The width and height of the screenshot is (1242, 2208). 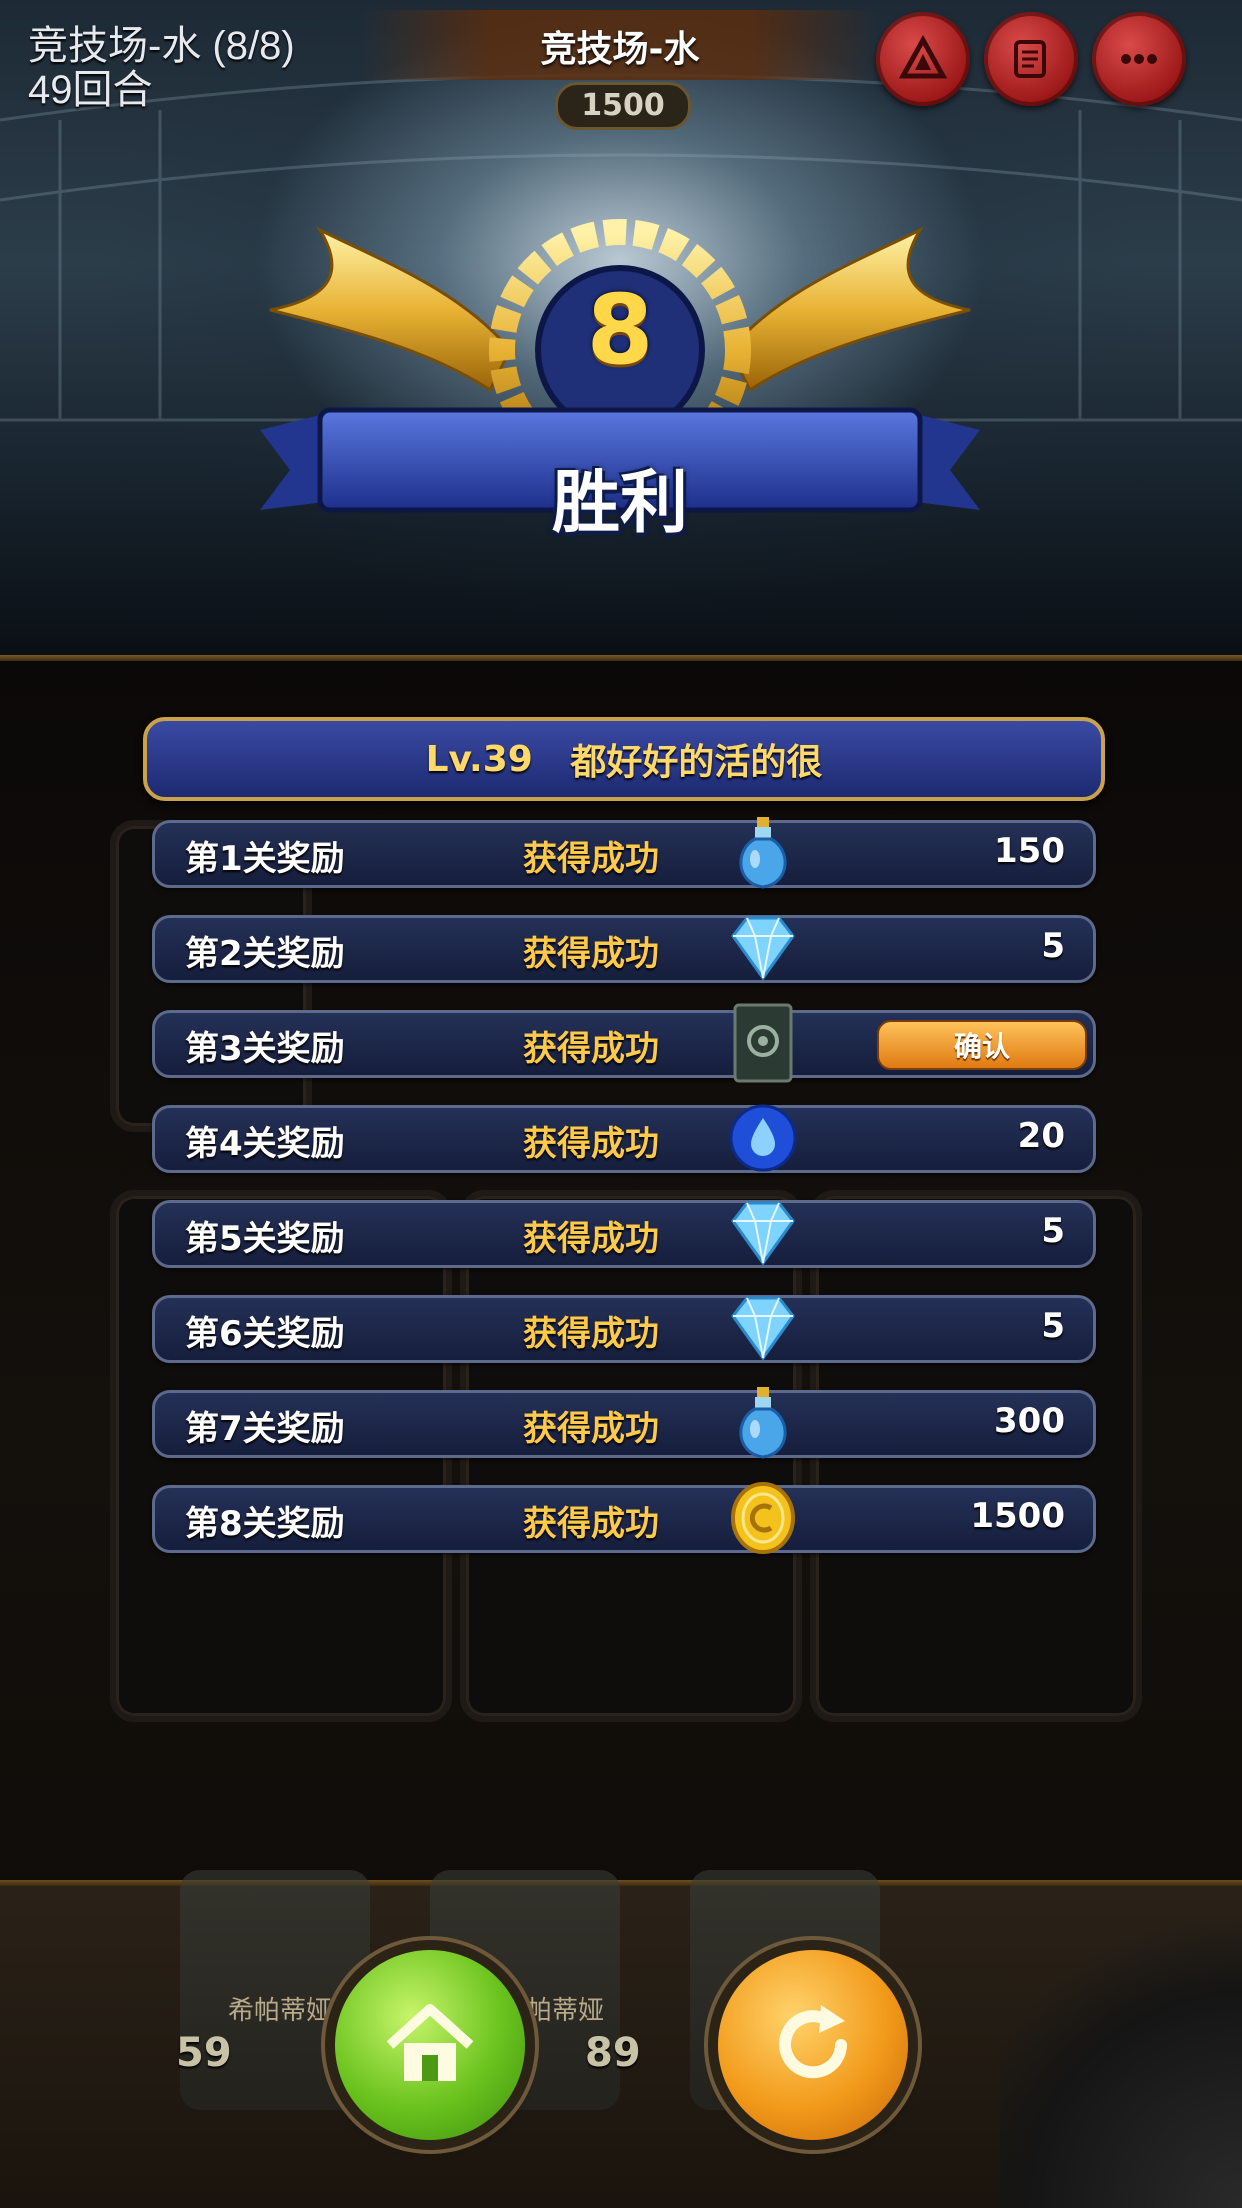 I want to click on reward-stage-label: 第8关奖励, so click(x=265, y=1524).